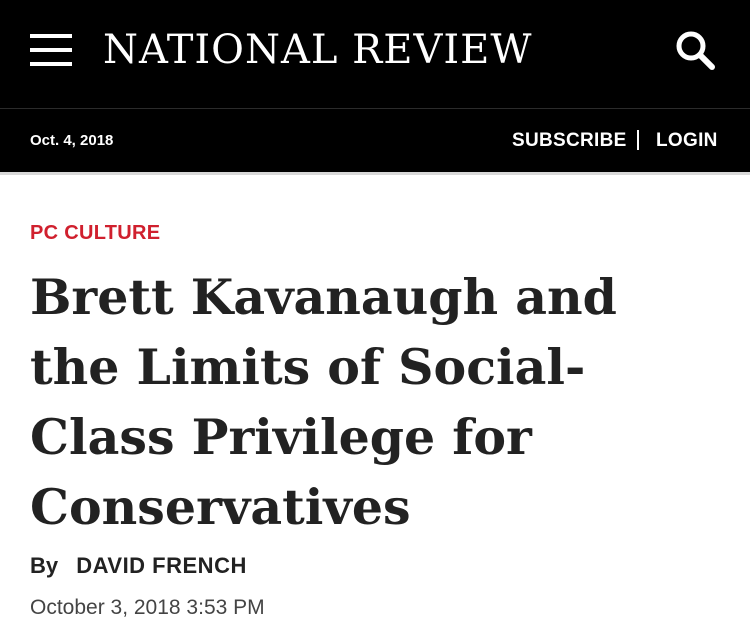  Describe the element at coordinates (72, 140) in the screenshot. I see `current-date: Oct. 4, 2018` at that location.